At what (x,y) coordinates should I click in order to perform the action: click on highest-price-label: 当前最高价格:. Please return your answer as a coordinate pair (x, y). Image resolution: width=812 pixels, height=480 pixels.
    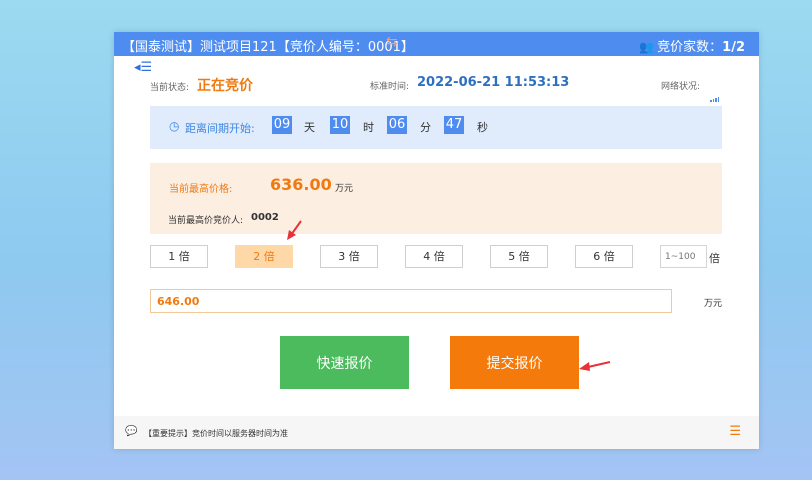
    Looking at the image, I should click on (201, 189).